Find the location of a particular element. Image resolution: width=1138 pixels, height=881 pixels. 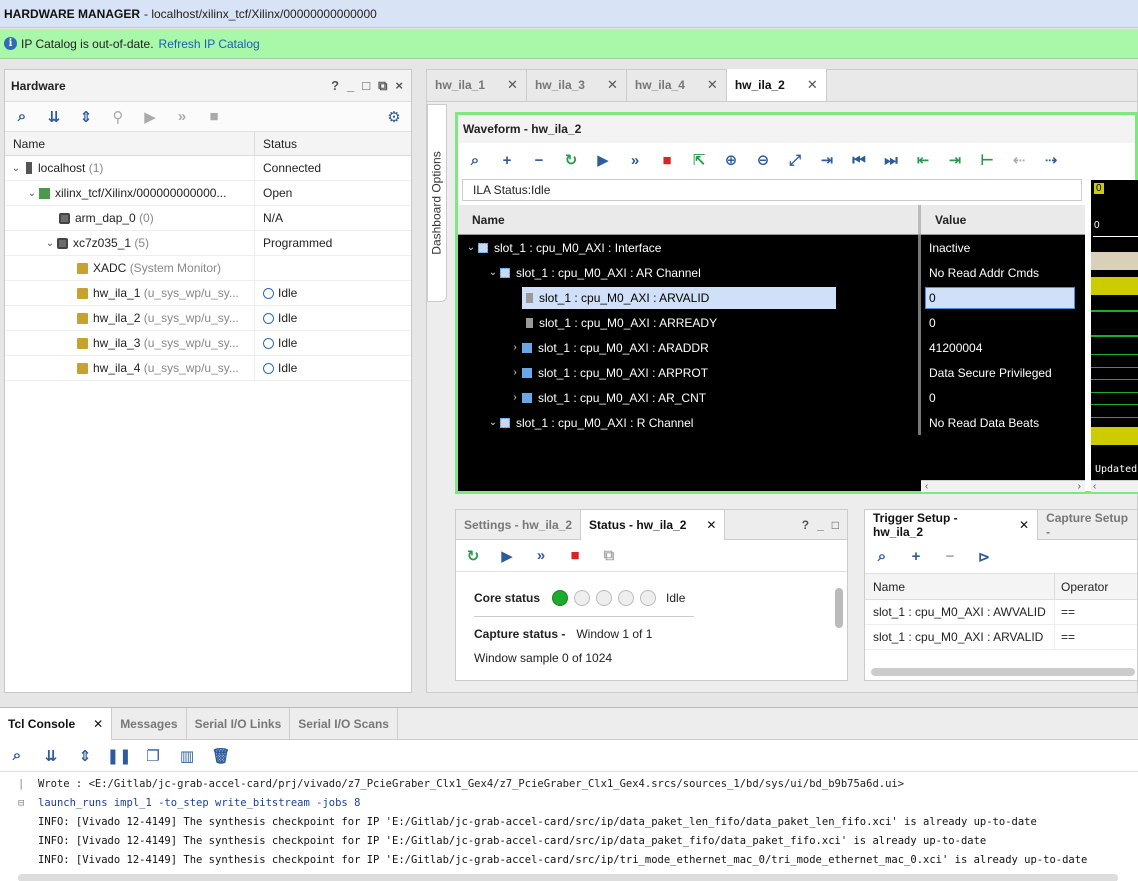

tab-capture-setup: Capture Setup - is located at coordinates (1087, 525).